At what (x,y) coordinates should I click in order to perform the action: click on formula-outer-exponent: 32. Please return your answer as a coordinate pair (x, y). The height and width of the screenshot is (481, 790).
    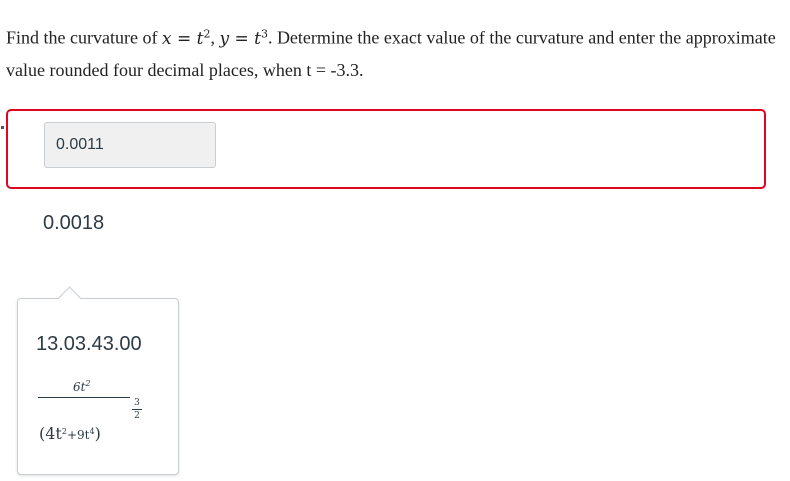
    Looking at the image, I should click on (137, 409).